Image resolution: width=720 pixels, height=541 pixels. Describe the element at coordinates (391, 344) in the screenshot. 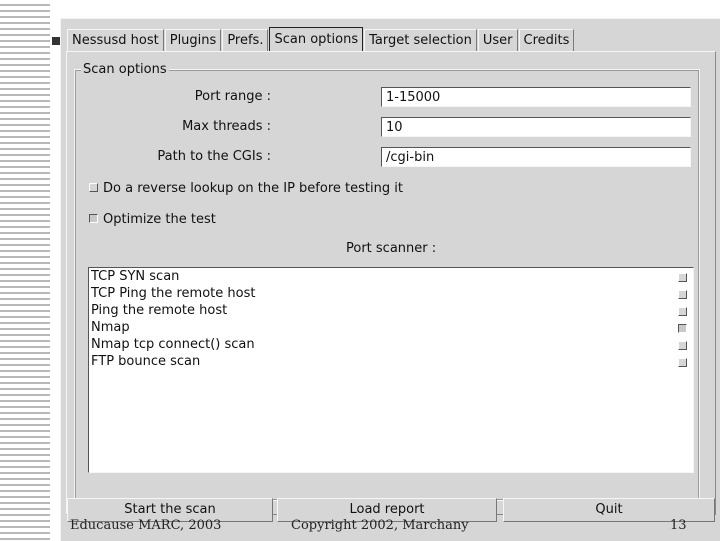

I see `list-item-nmap-connect: Nmap tcp connect() scan` at that location.